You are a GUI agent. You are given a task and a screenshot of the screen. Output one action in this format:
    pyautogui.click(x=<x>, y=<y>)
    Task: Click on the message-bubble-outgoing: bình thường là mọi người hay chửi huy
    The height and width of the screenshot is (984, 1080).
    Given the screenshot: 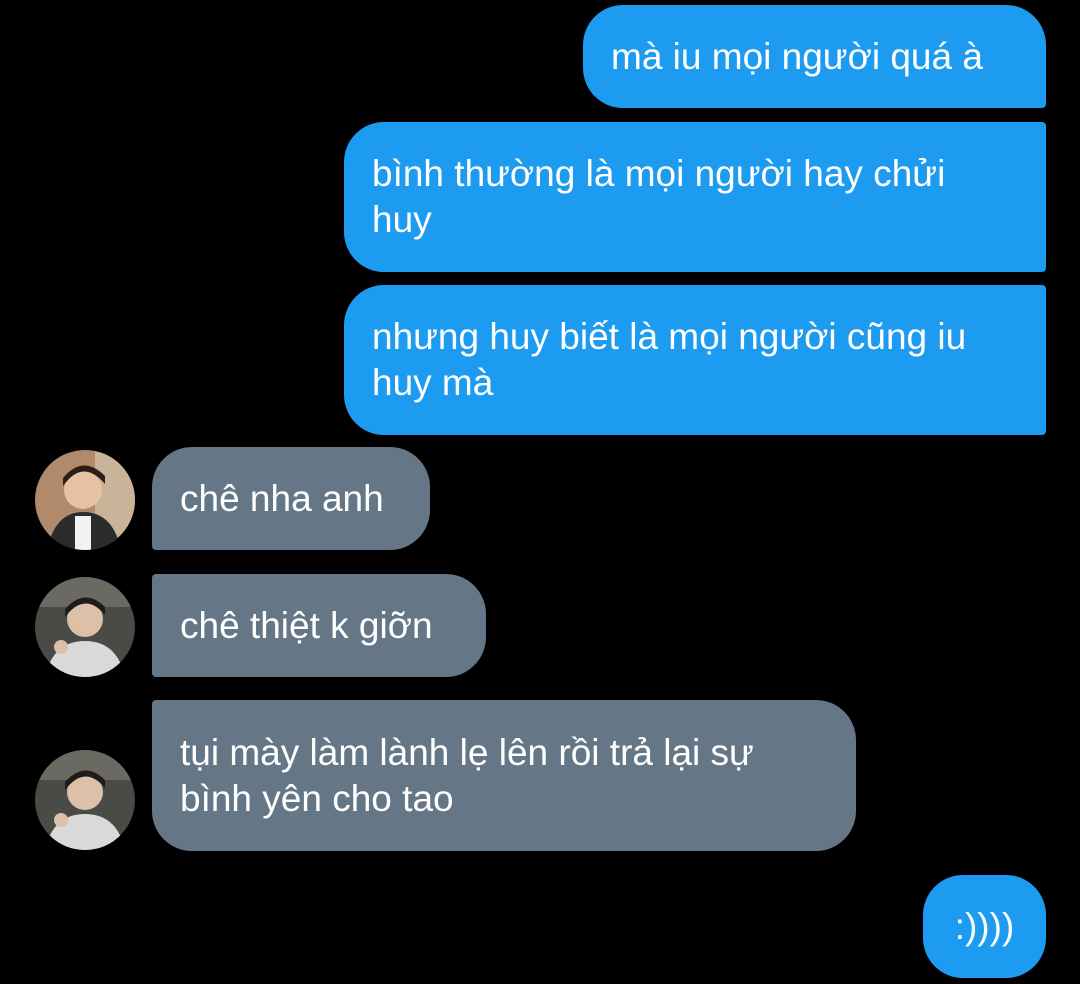 What is the action you would take?
    pyautogui.click(x=695, y=197)
    